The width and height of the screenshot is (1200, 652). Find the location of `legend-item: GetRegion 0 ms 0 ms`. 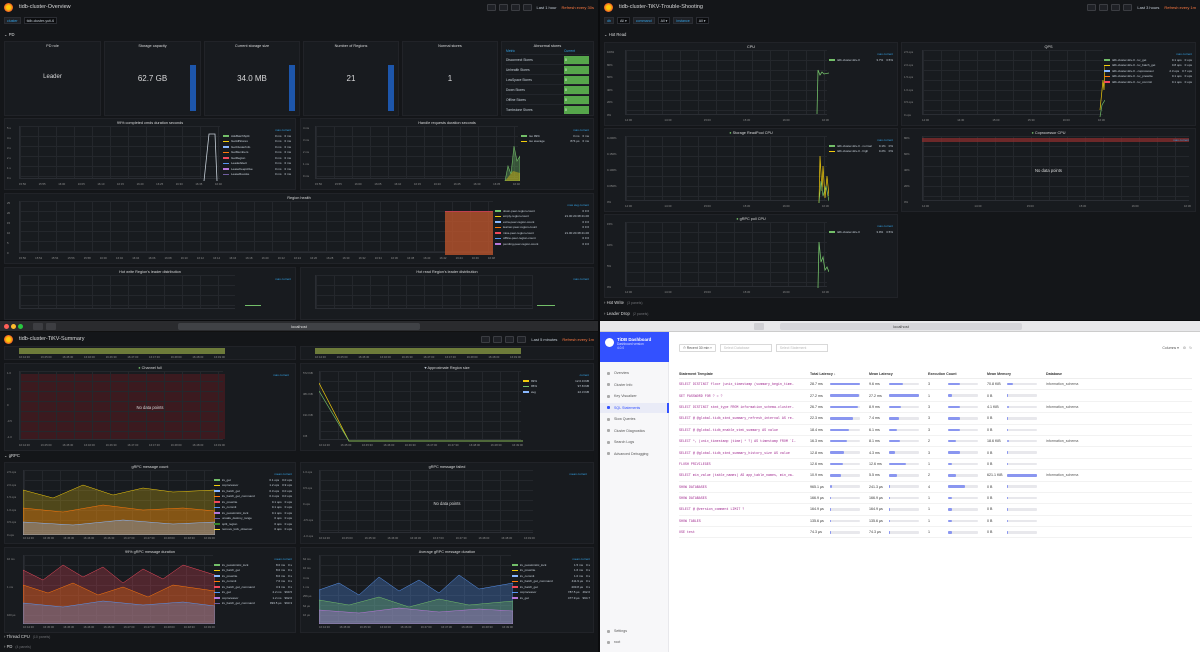

legend-item: GetRegion 0 ms 0 ms is located at coordinates (257, 158).